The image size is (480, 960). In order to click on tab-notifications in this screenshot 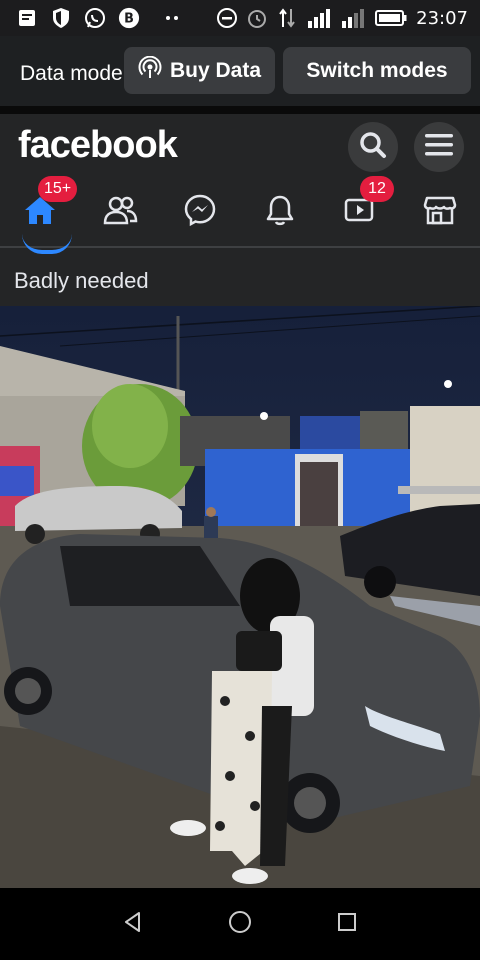, I will do `click(280, 212)`.